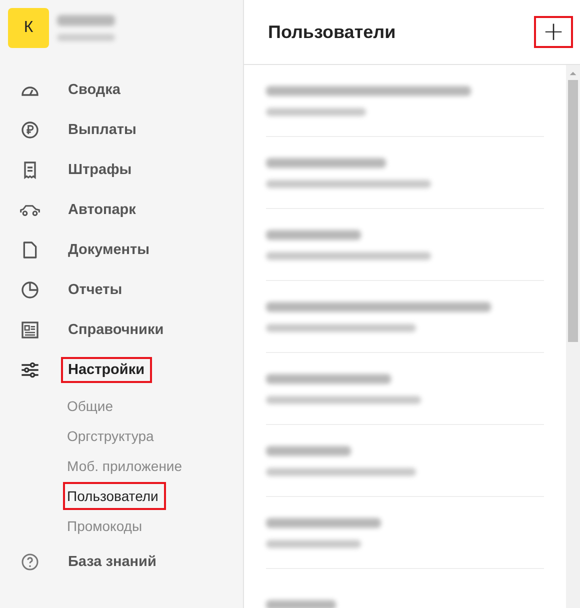 This screenshot has width=580, height=608. I want to click on nav-label: Штрафы, so click(100, 170).